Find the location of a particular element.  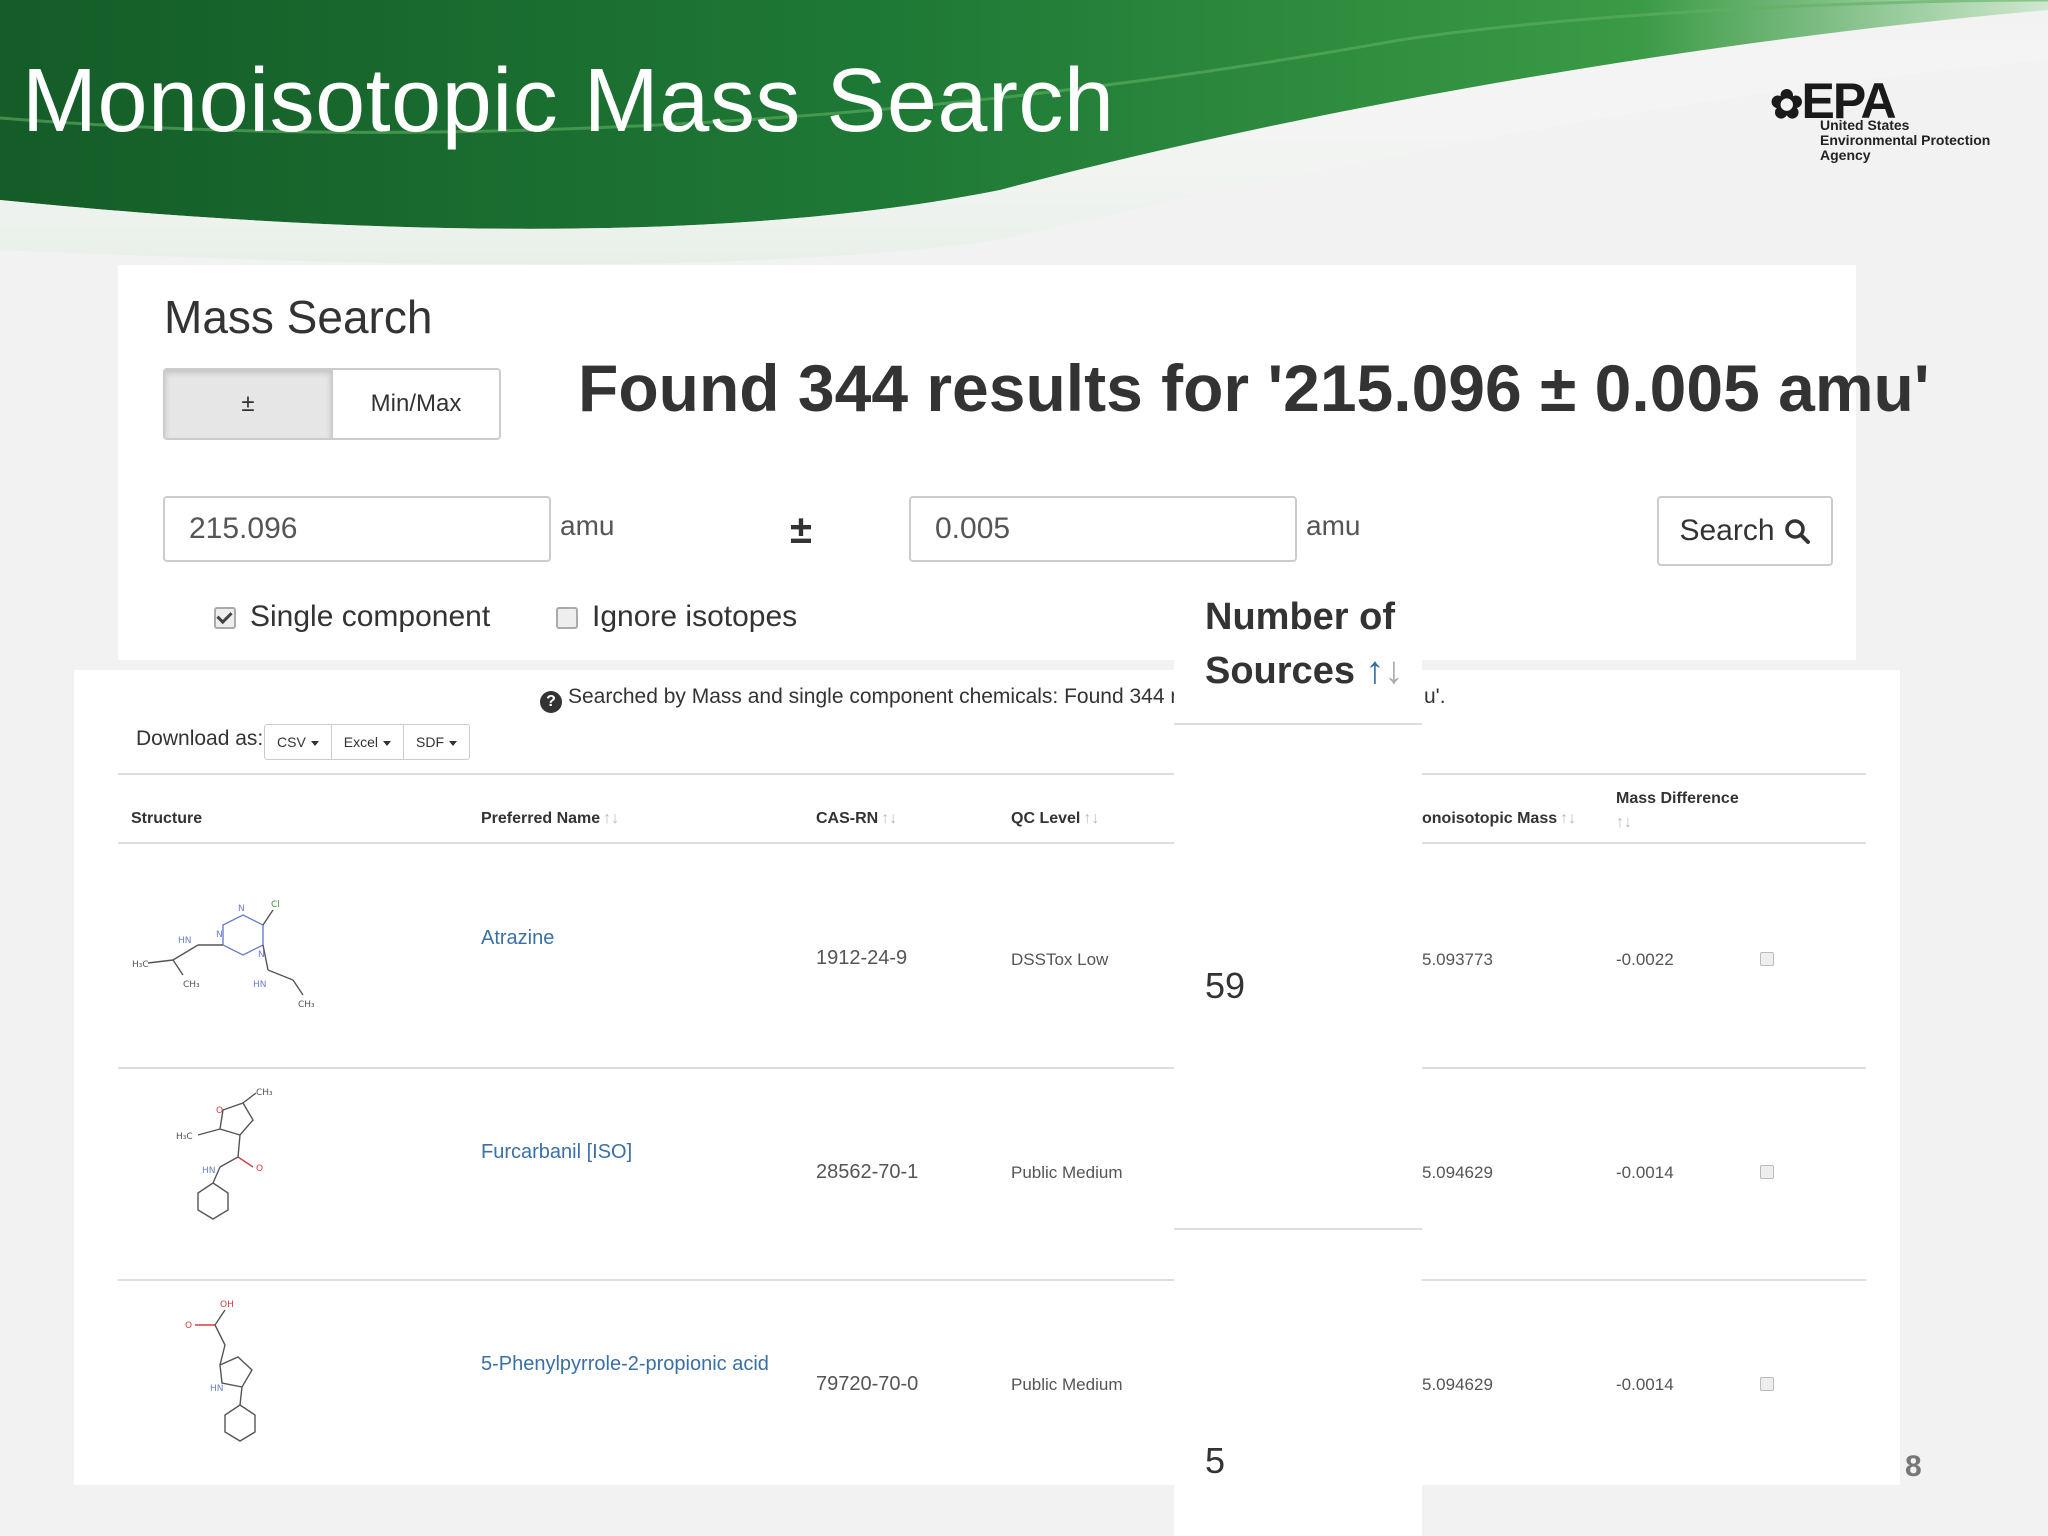

slide-title: Monoisotopic Mass Search is located at coordinates (568, 101).